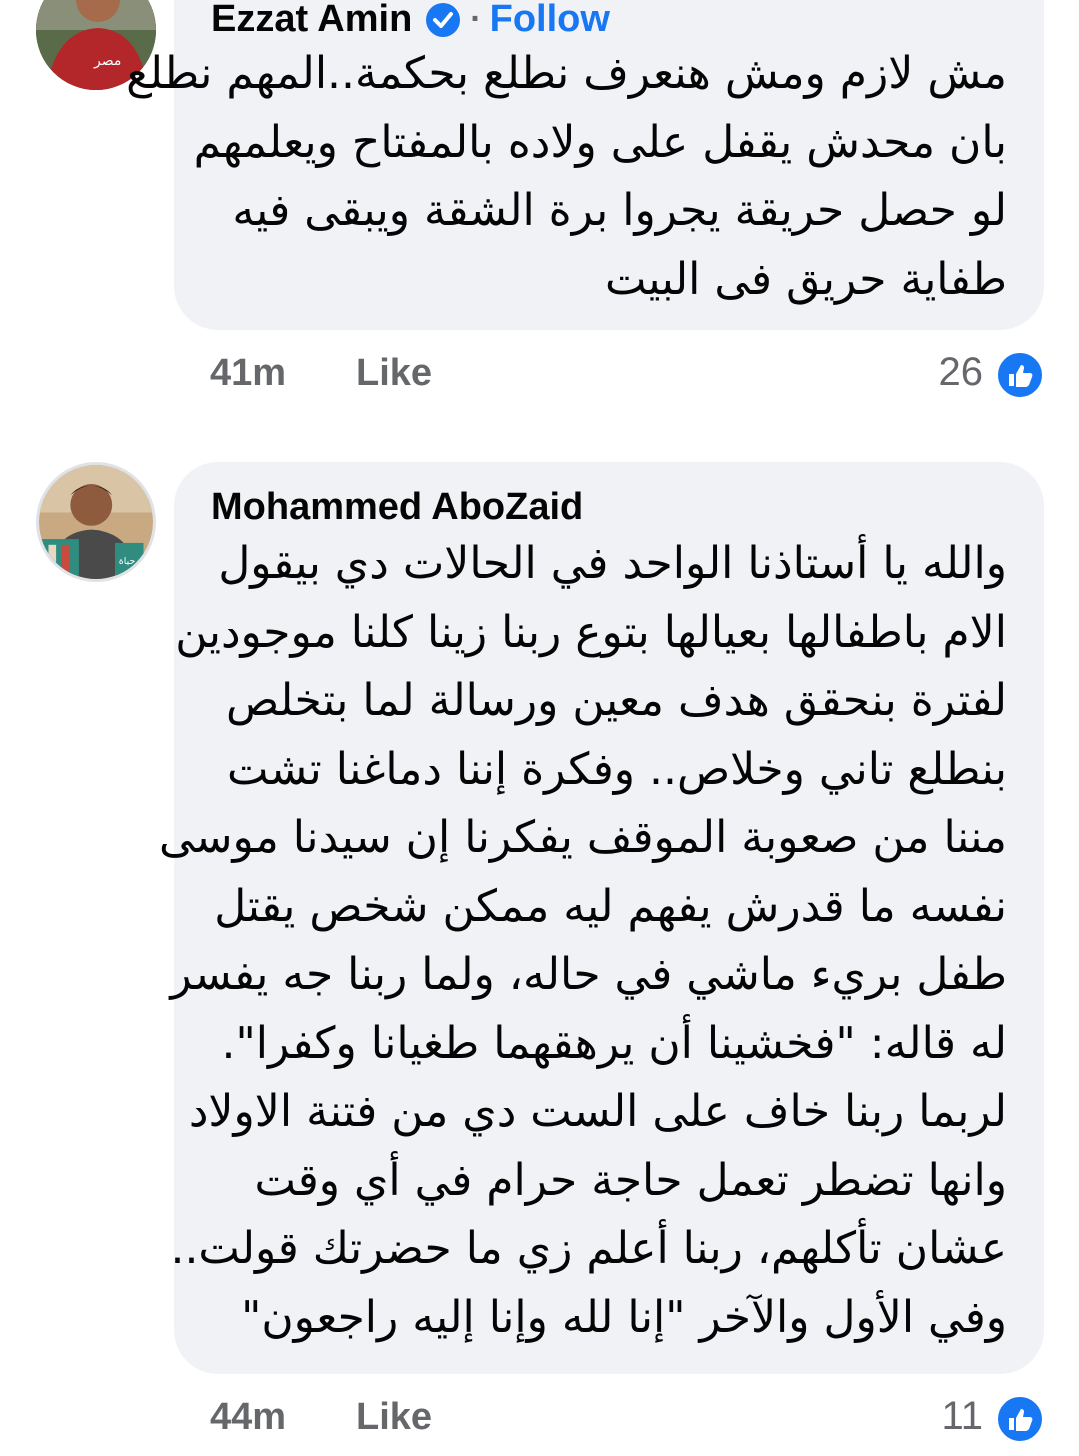  I want to click on comment-line: لفترة بنحقق هدف معين ورسالة لما بتخلص, so click(616, 700).